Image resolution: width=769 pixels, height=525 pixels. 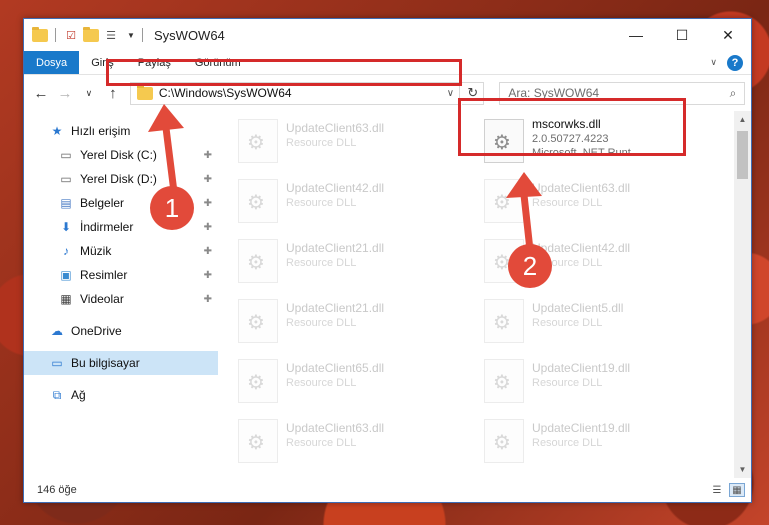 I want to click on item-count: 146 öğe, so click(x=57, y=490).